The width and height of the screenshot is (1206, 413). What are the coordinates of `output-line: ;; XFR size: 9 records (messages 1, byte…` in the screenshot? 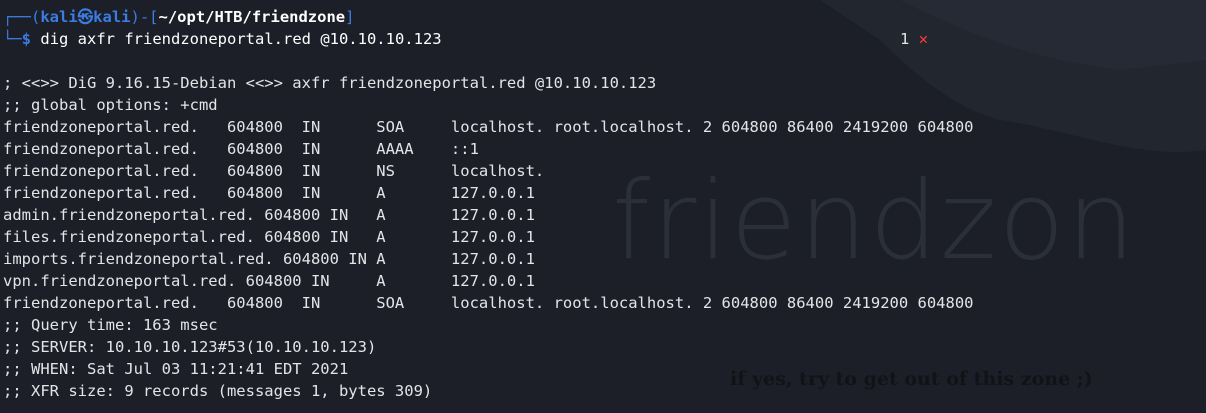 It's located at (218, 391).